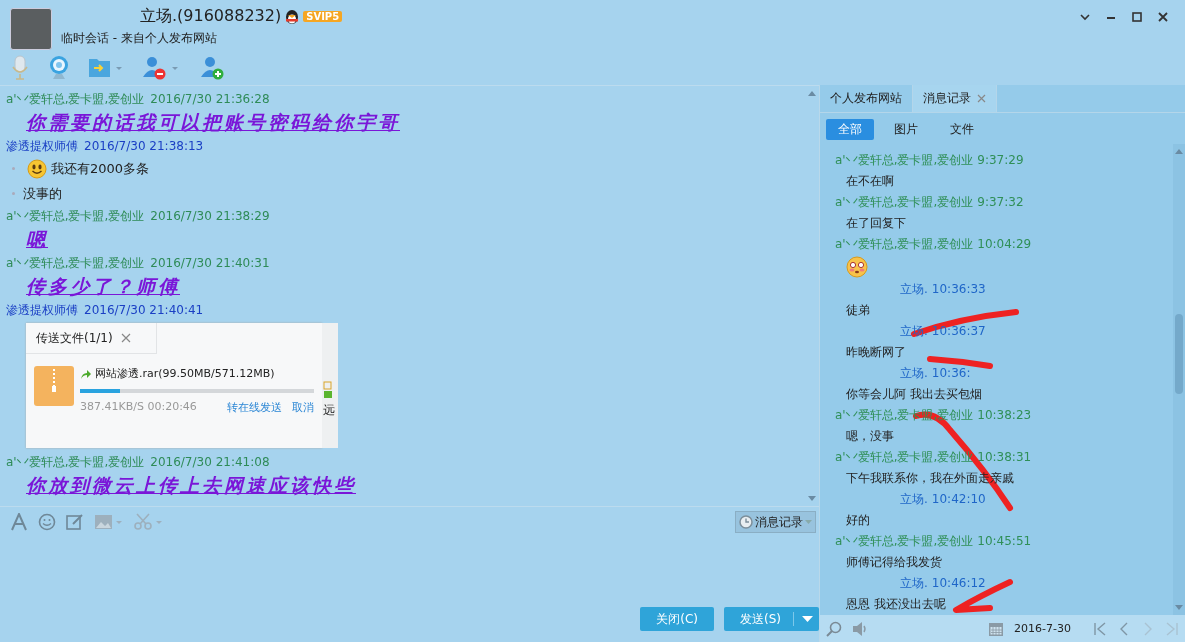  Describe the element at coordinates (960, 362) in the screenshot. I see `scribble-stroke` at that location.